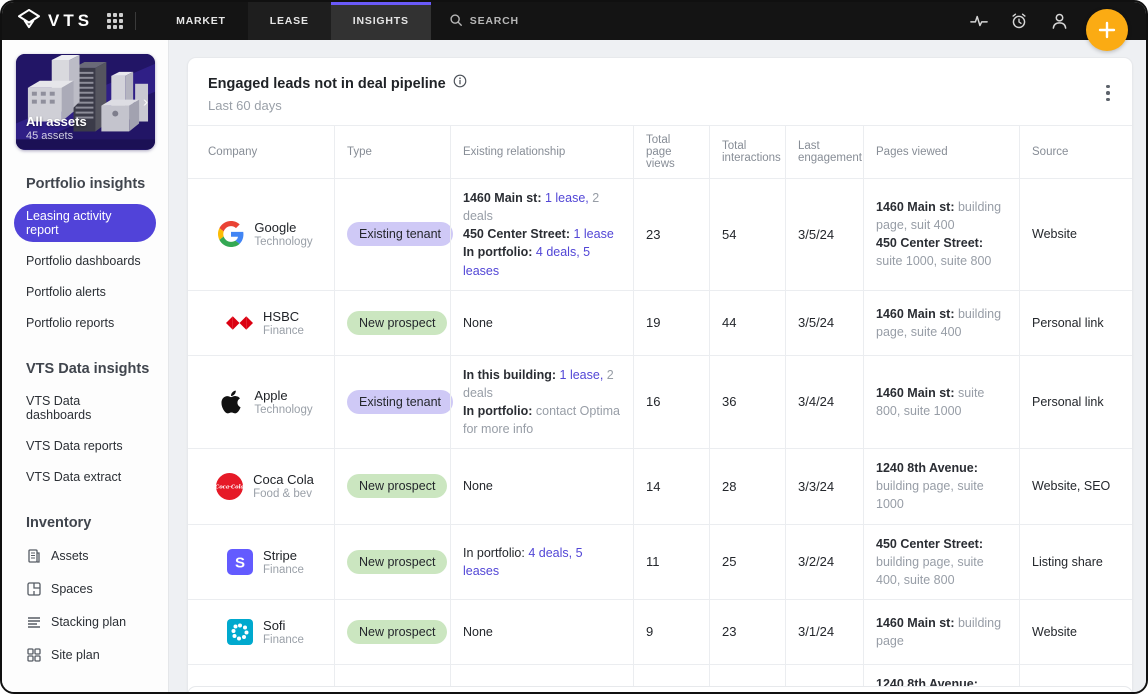 This screenshot has width=1148, height=694. I want to click on nav-item-lease: LEASE, so click(289, 21).